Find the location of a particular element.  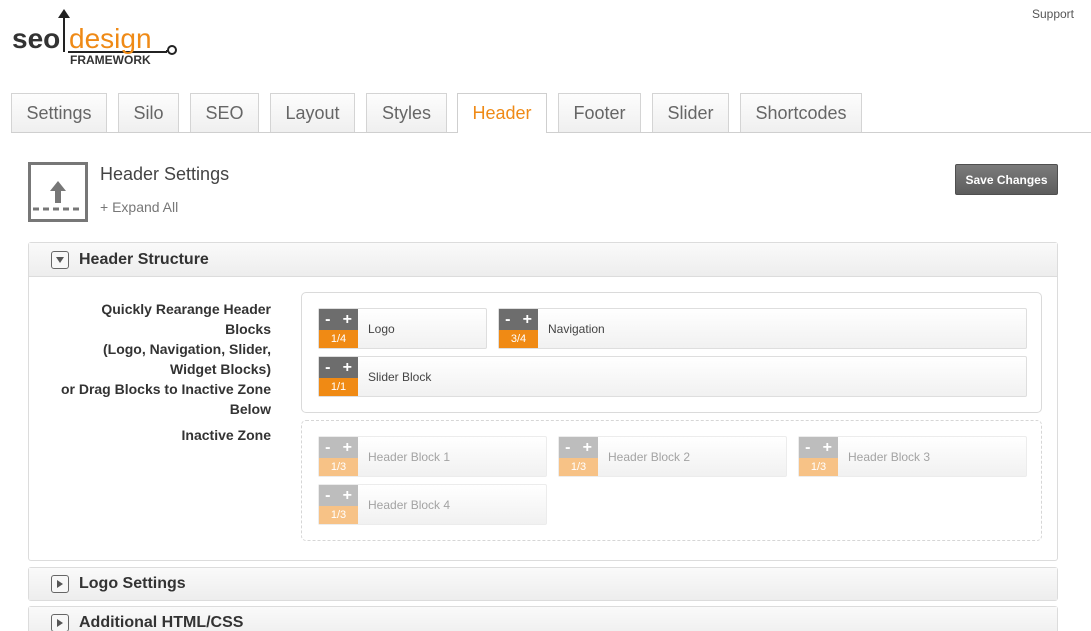

instruction-line: Below is located at coordinates (250, 409).